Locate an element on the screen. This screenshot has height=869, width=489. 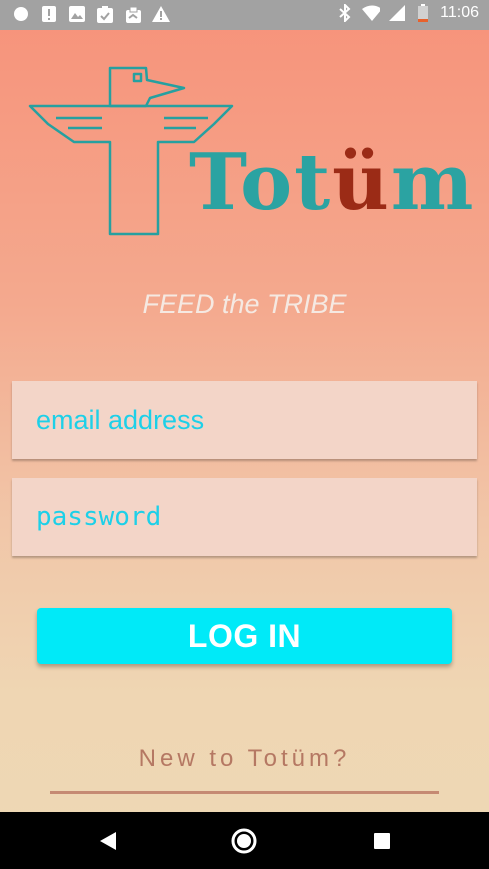
email-field is located at coordinates (256, 420).